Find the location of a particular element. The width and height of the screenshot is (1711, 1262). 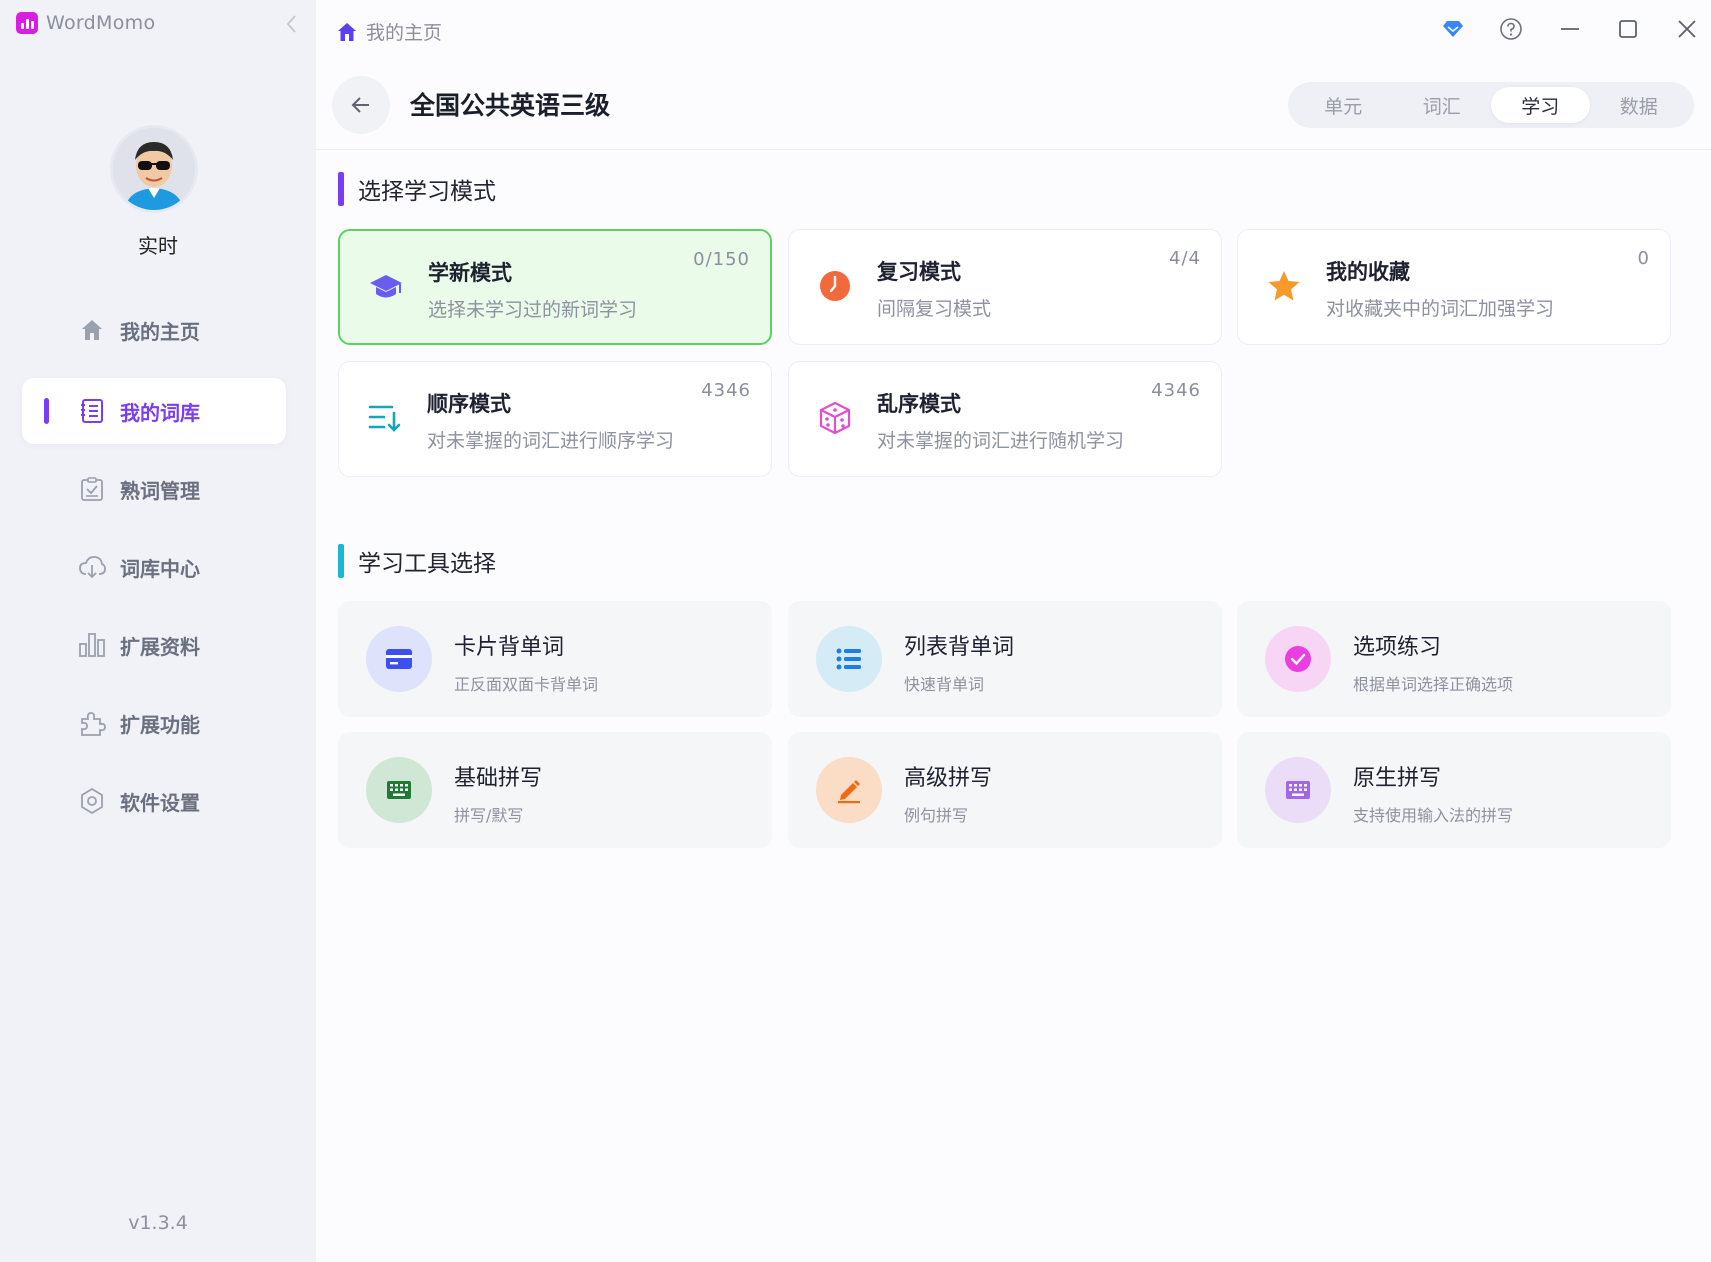

app-name: WordMomo is located at coordinates (101, 23).